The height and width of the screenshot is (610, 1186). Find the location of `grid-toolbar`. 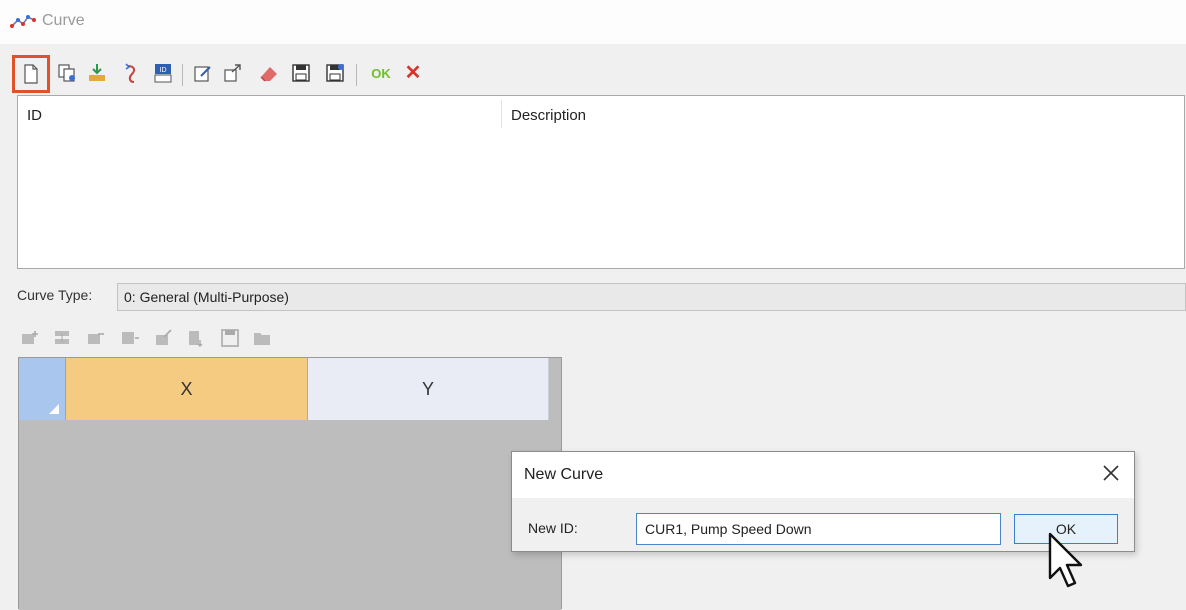

grid-toolbar is located at coordinates (170, 338).